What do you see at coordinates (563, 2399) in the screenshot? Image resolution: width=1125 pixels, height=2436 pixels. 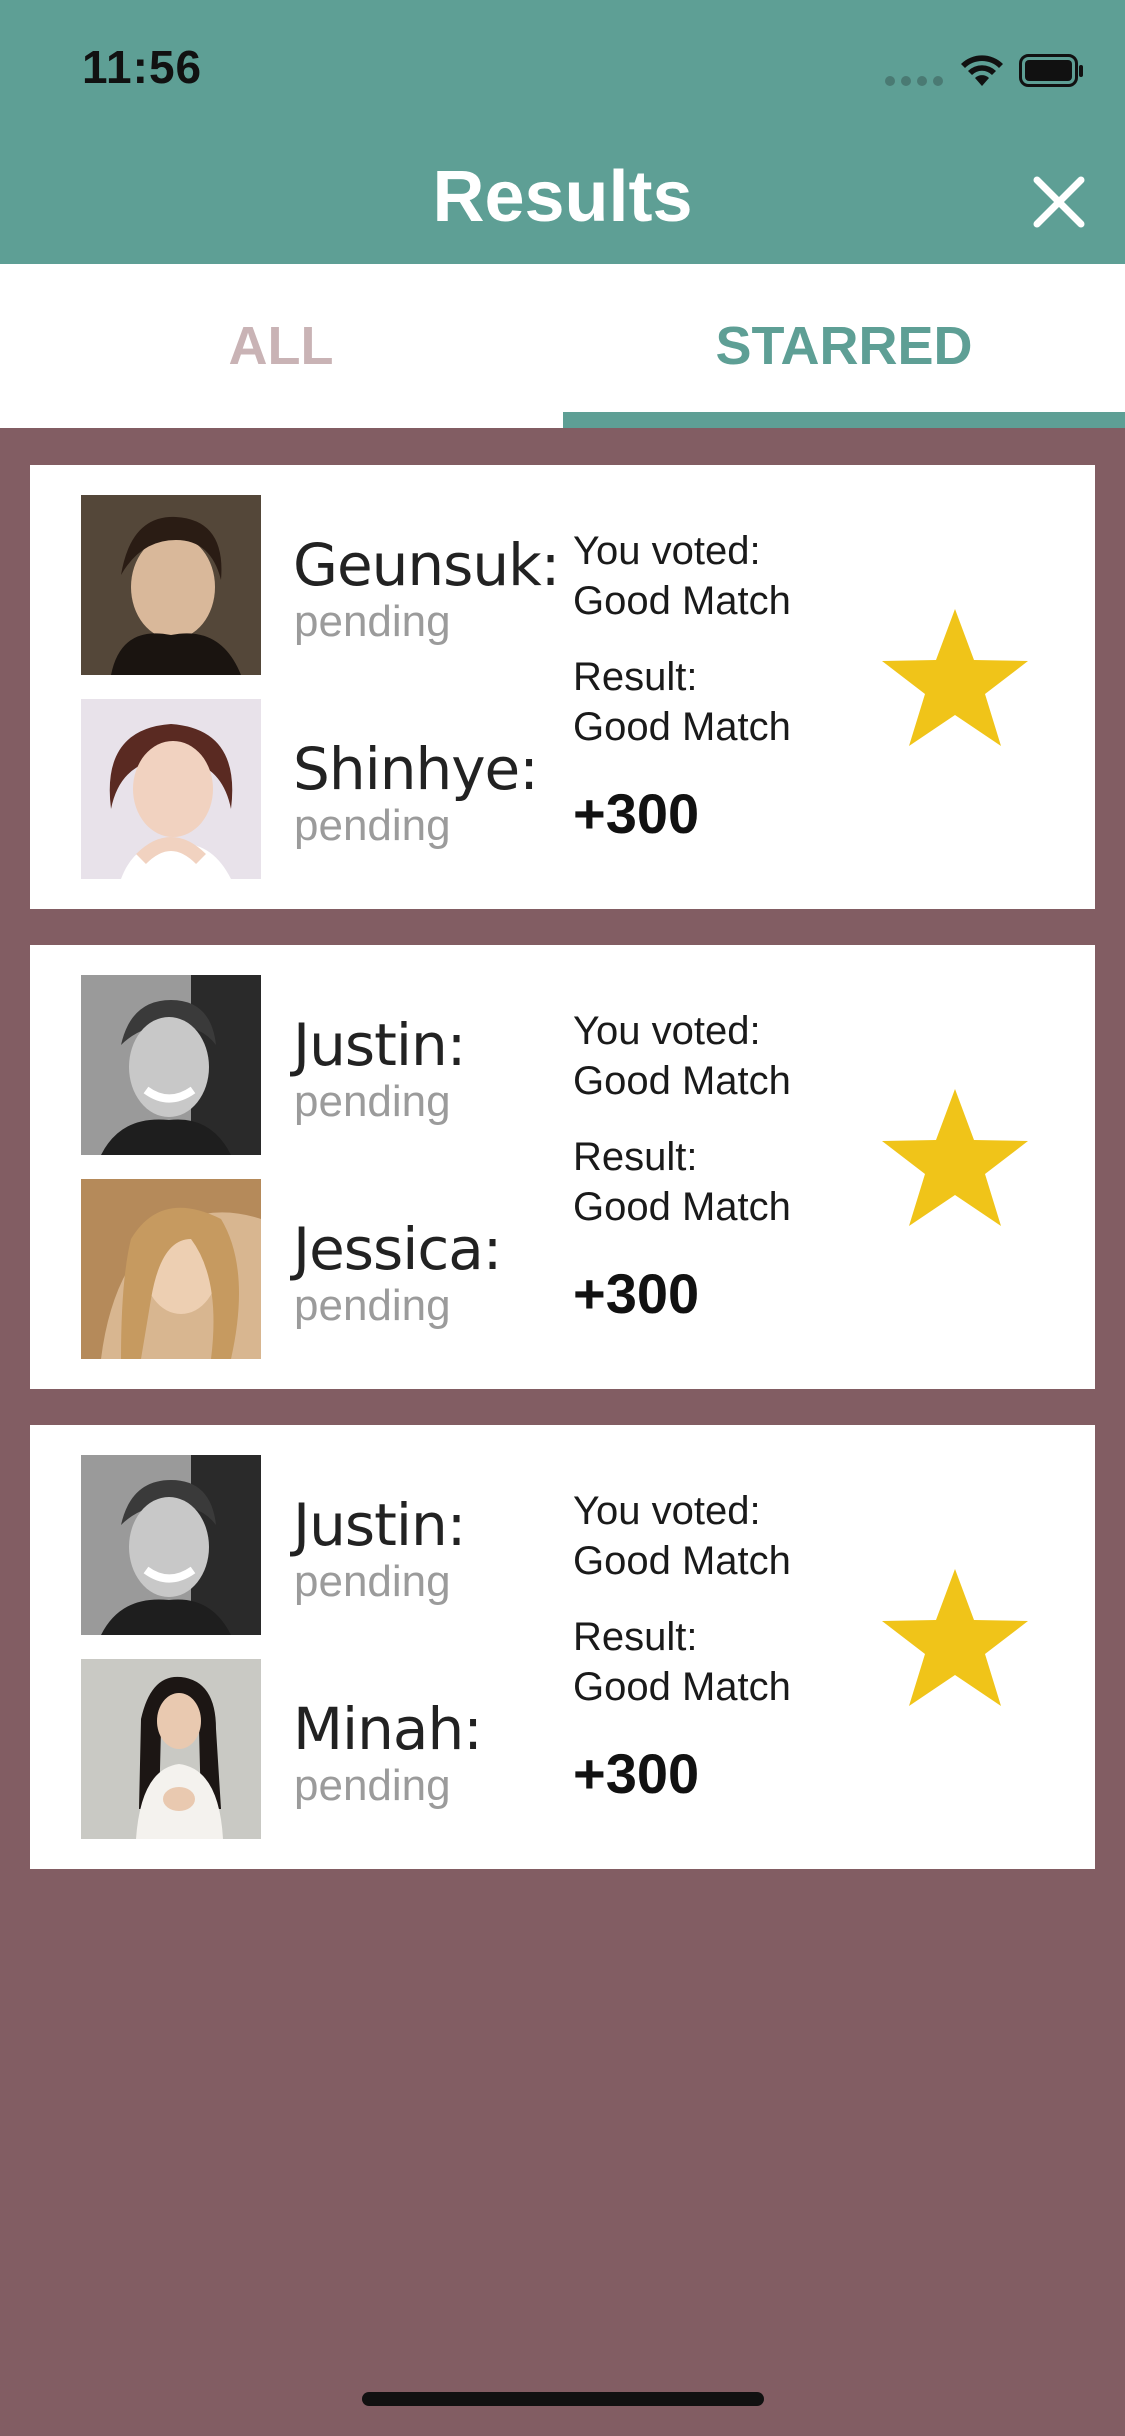 I see `home-indicator` at bounding box center [563, 2399].